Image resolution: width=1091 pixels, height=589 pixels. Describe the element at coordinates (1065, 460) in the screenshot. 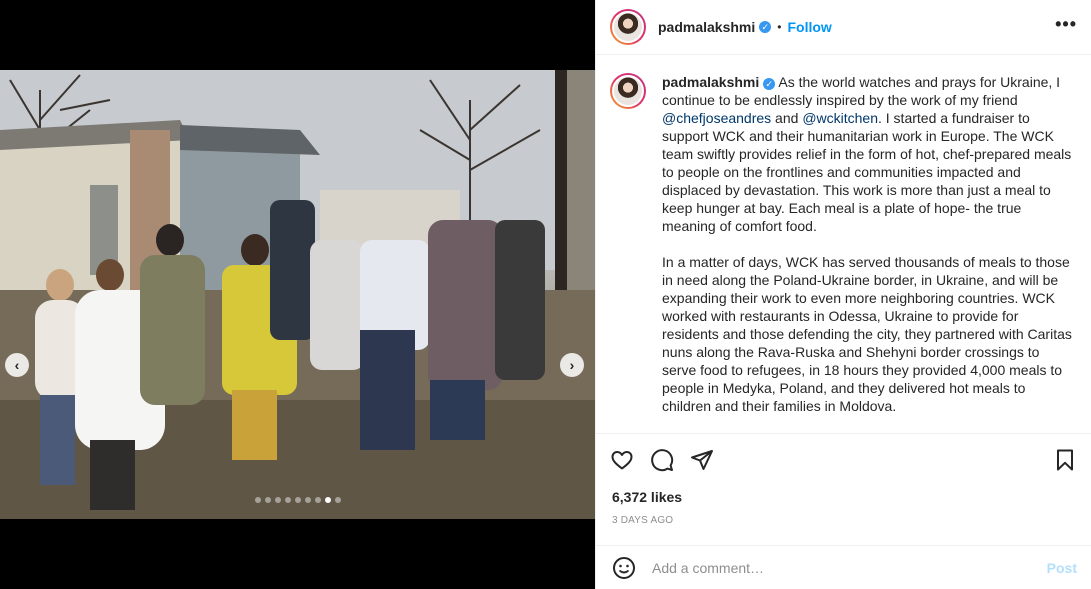

I see `bookmark-icon` at that location.